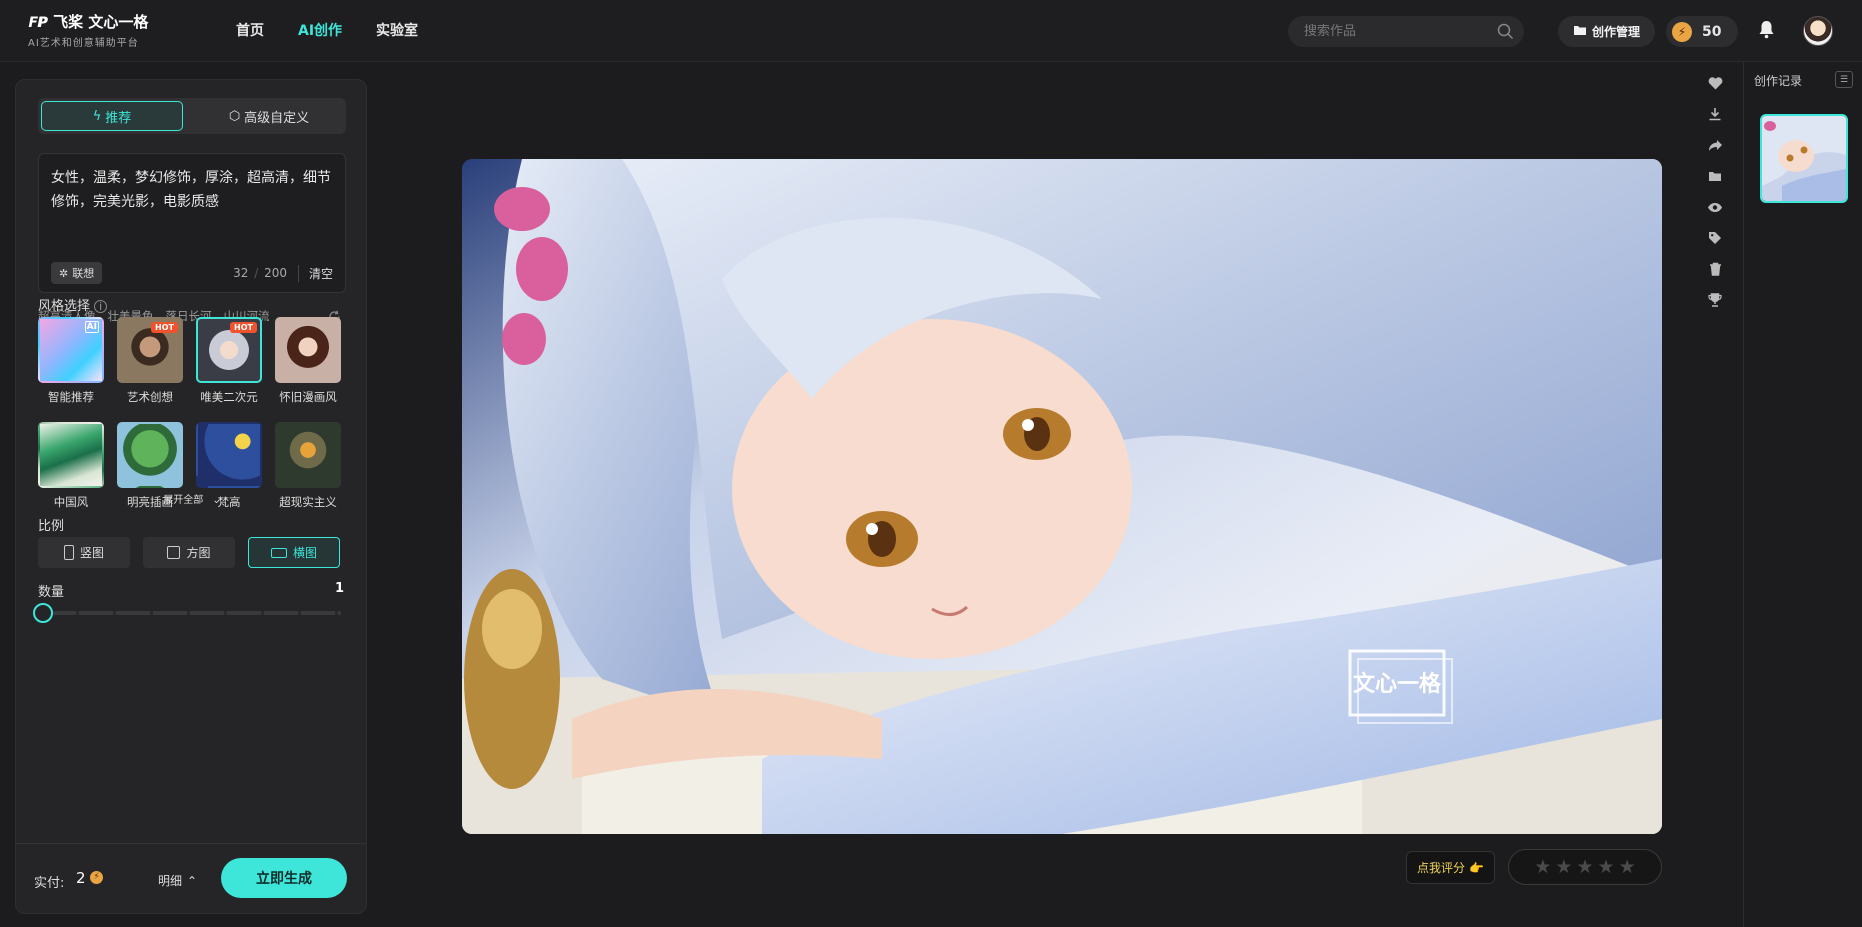 Image resolution: width=1862 pixels, height=927 pixels. What do you see at coordinates (284, 878) in the screenshot?
I see `generate-button: 立即生成` at bounding box center [284, 878].